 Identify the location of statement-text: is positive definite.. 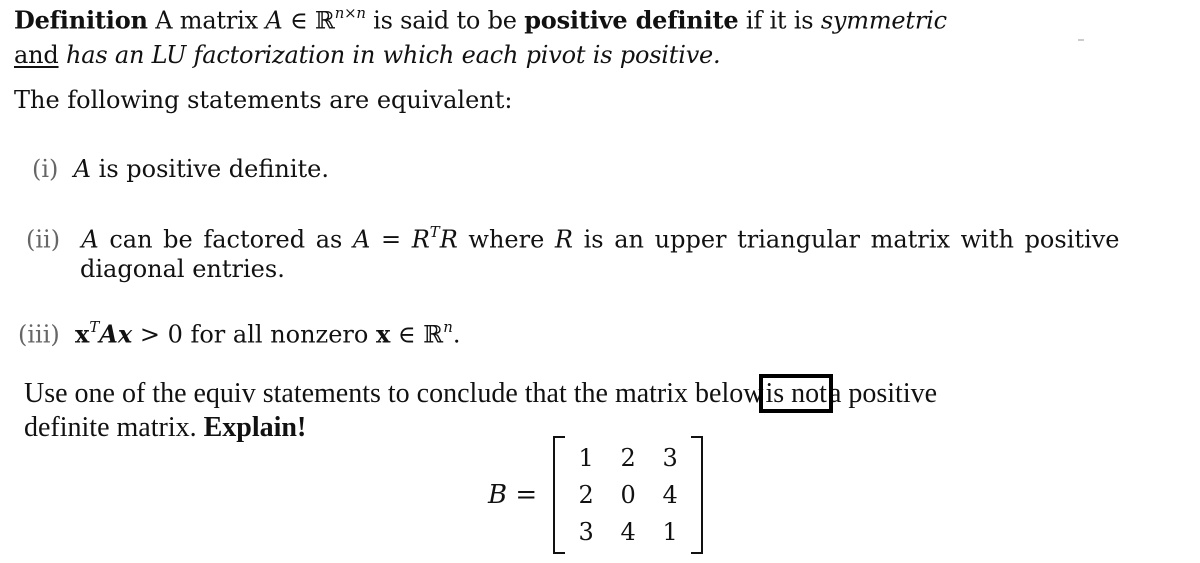
(210, 169).